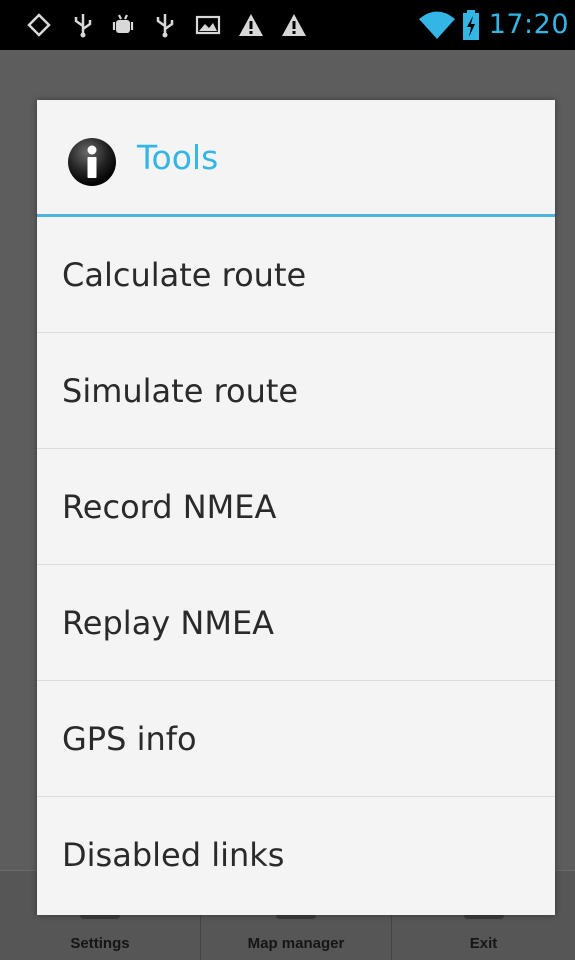 The height and width of the screenshot is (960, 575). Describe the element at coordinates (296, 943) in the screenshot. I see `map-manager-label: Map manager` at that location.